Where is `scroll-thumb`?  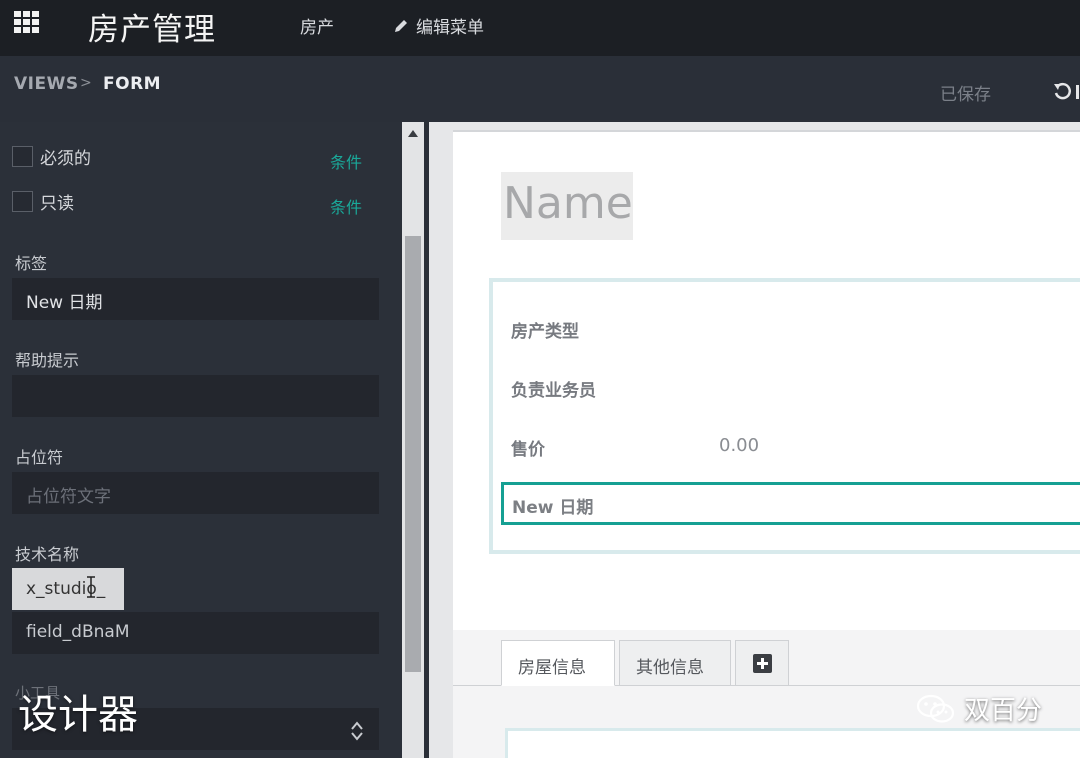 scroll-thumb is located at coordinates (413, 454).